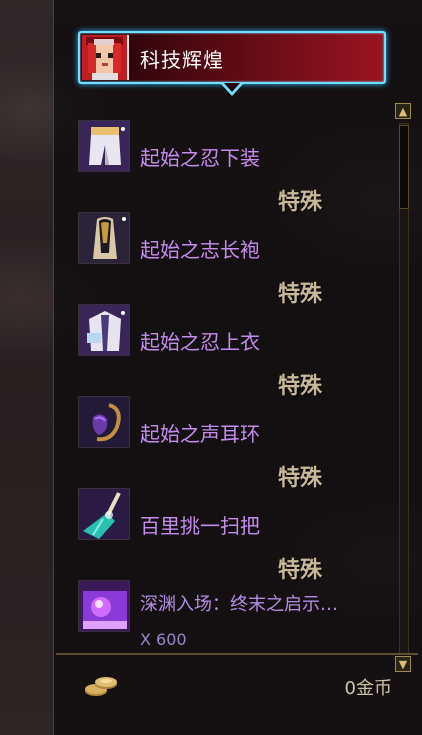 Image resolution: width=422 pixels, height=735 pixels. I want to click on scrollbar: ▲ ▼, so click(404, 390).